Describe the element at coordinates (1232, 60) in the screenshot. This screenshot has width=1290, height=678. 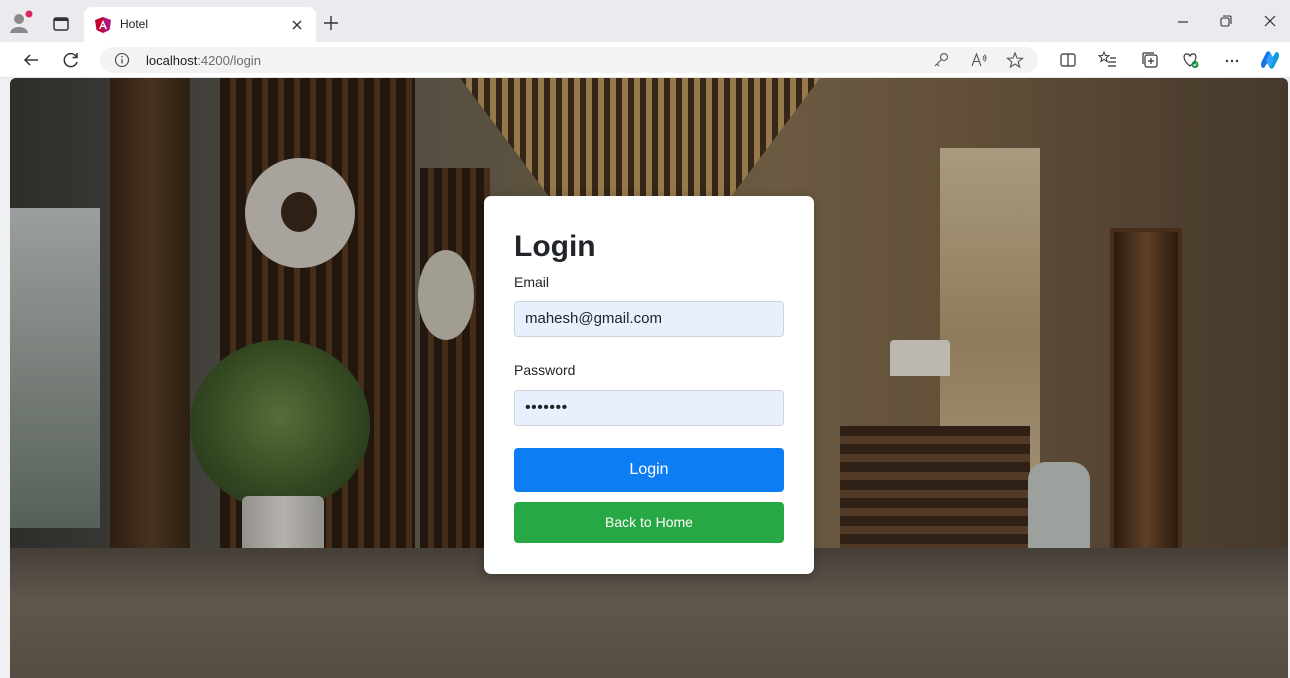
I see `more-icon` at that location.